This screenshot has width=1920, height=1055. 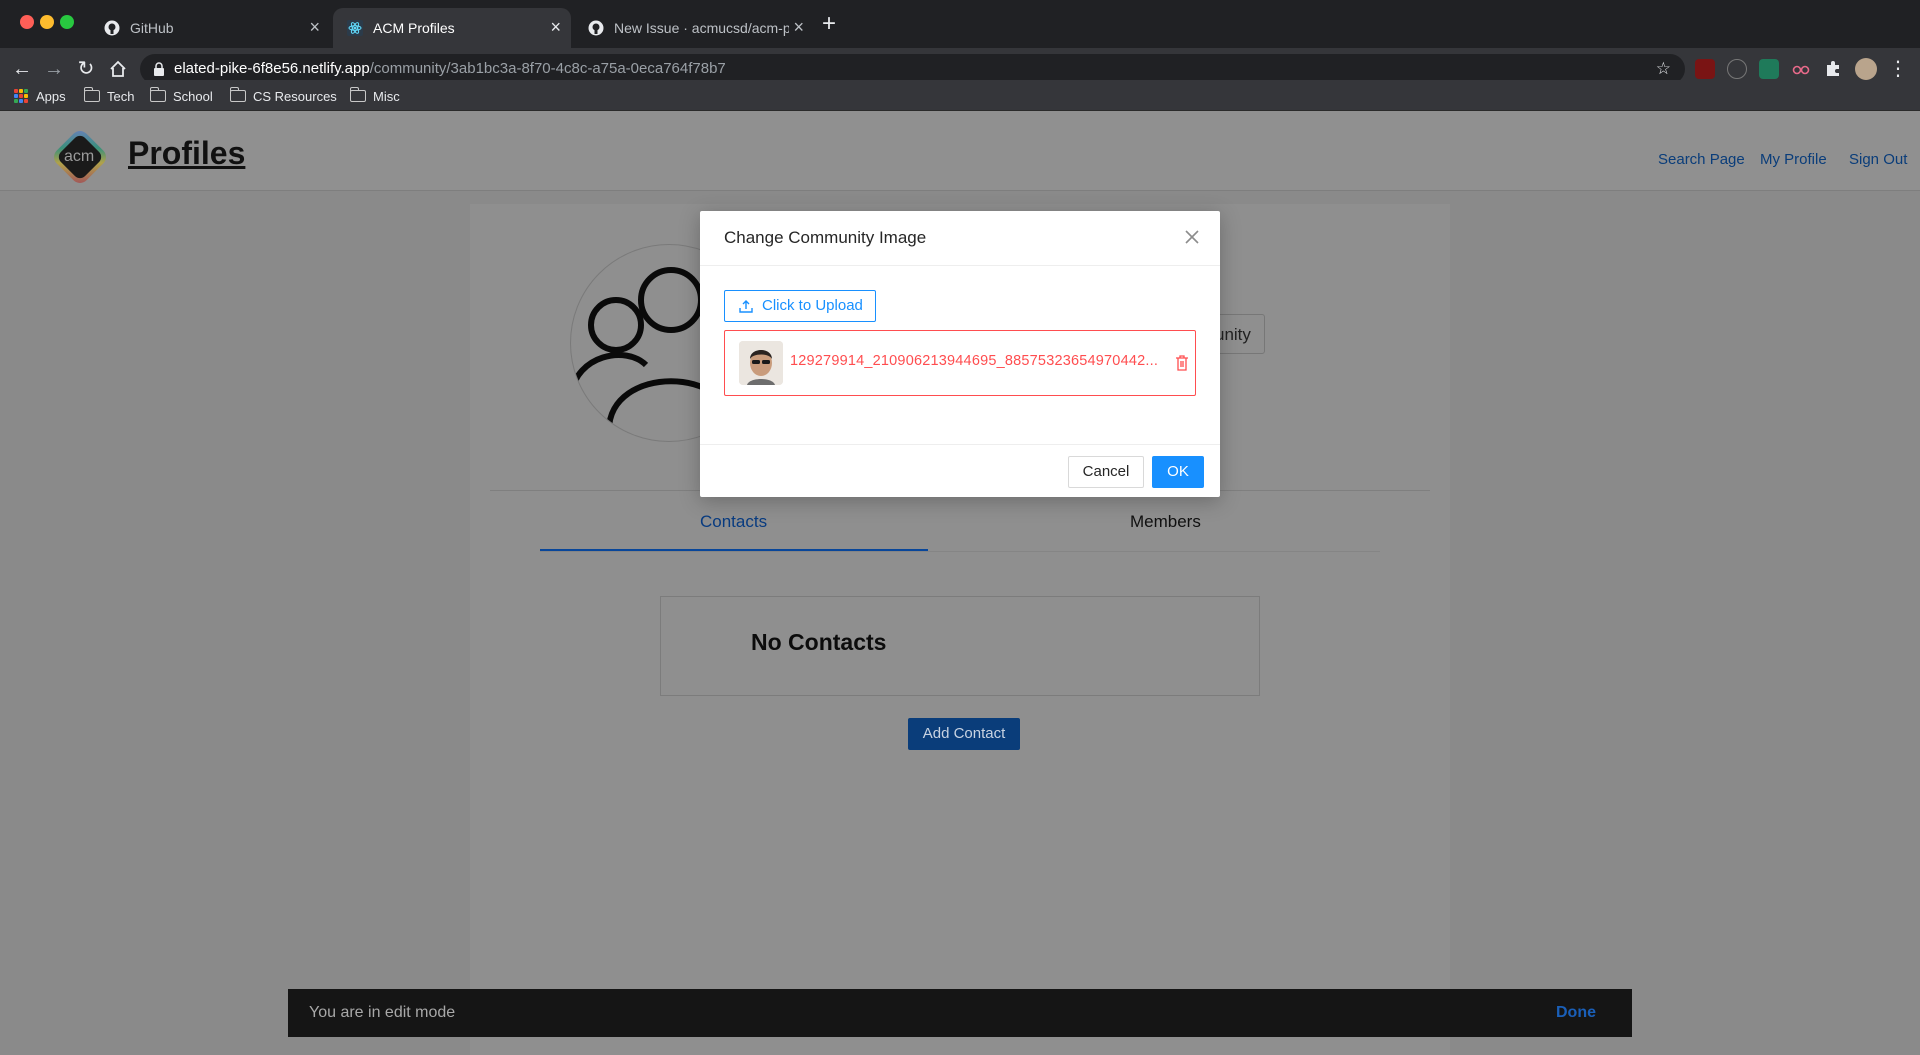 I want to click on bookmark-label: Tech, so click(x=121, y=96).